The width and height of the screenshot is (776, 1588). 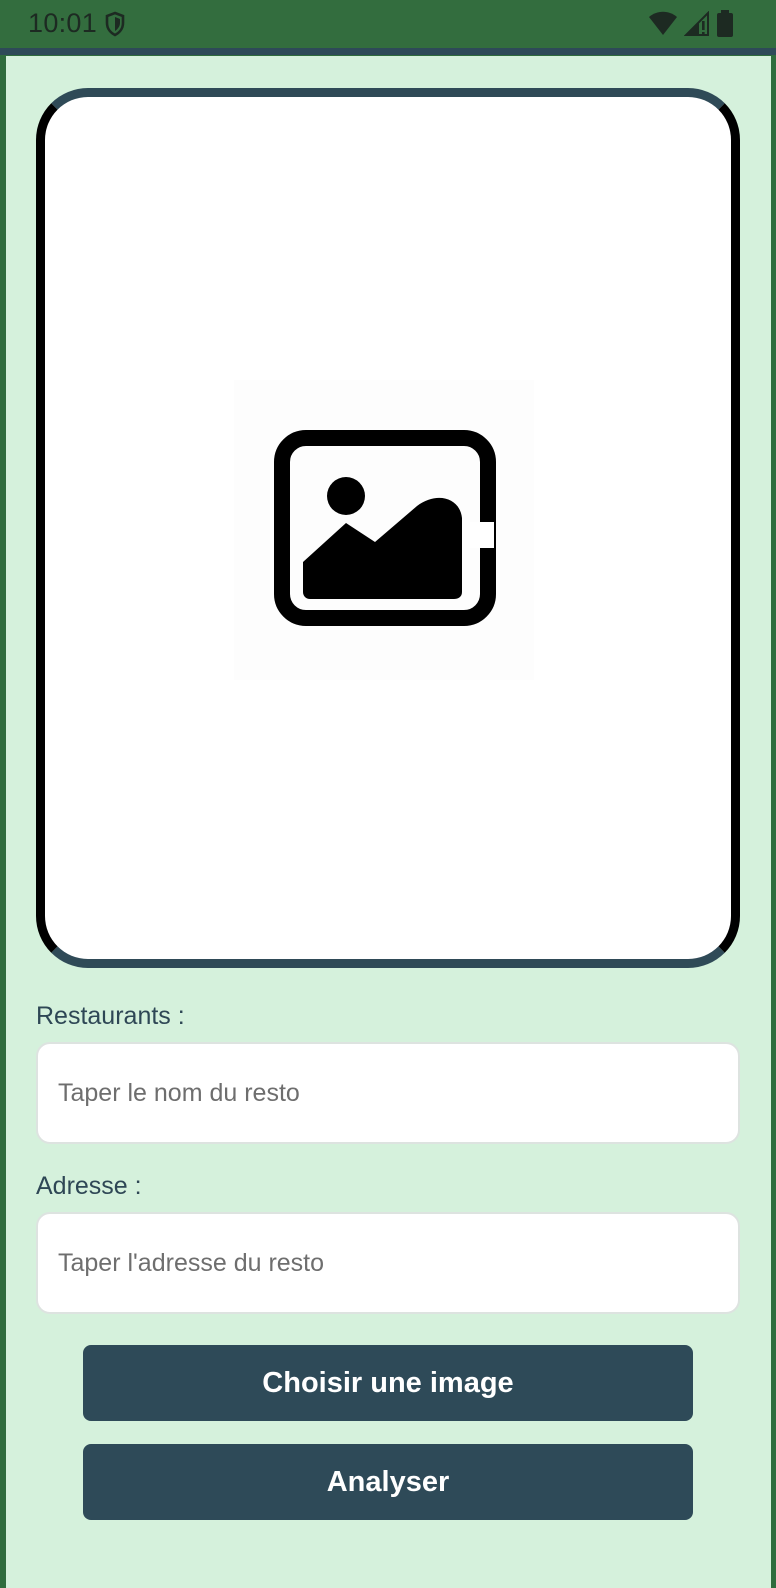 What do you see at coordinates (388, 1093) in the screenshot?
I see `restaurant-name-input` at bounding box center [388, 1093].